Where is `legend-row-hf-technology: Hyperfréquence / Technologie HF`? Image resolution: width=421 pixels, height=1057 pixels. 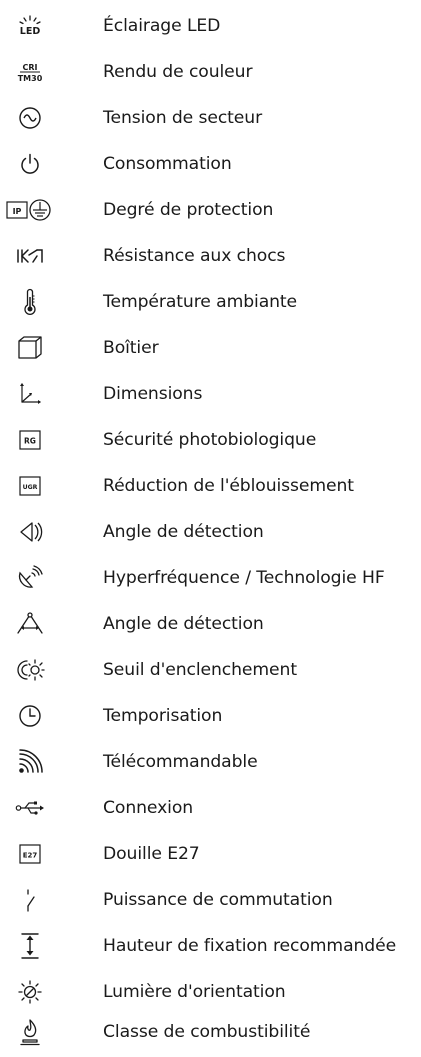
legend-row-hf-technology: Hyperfréquence / Technologie HF is located at coordinates (210, 578).